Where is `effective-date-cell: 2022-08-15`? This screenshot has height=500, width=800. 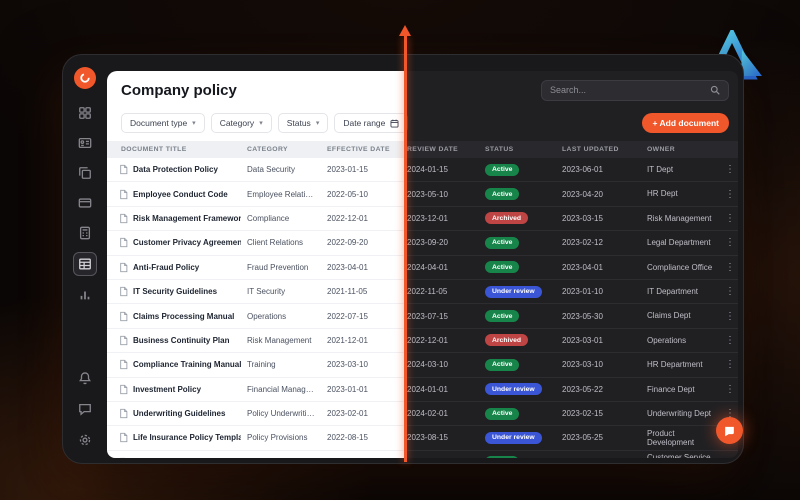 effective-date-cell: 2022-08-15 is located at coordinates (347, 438).